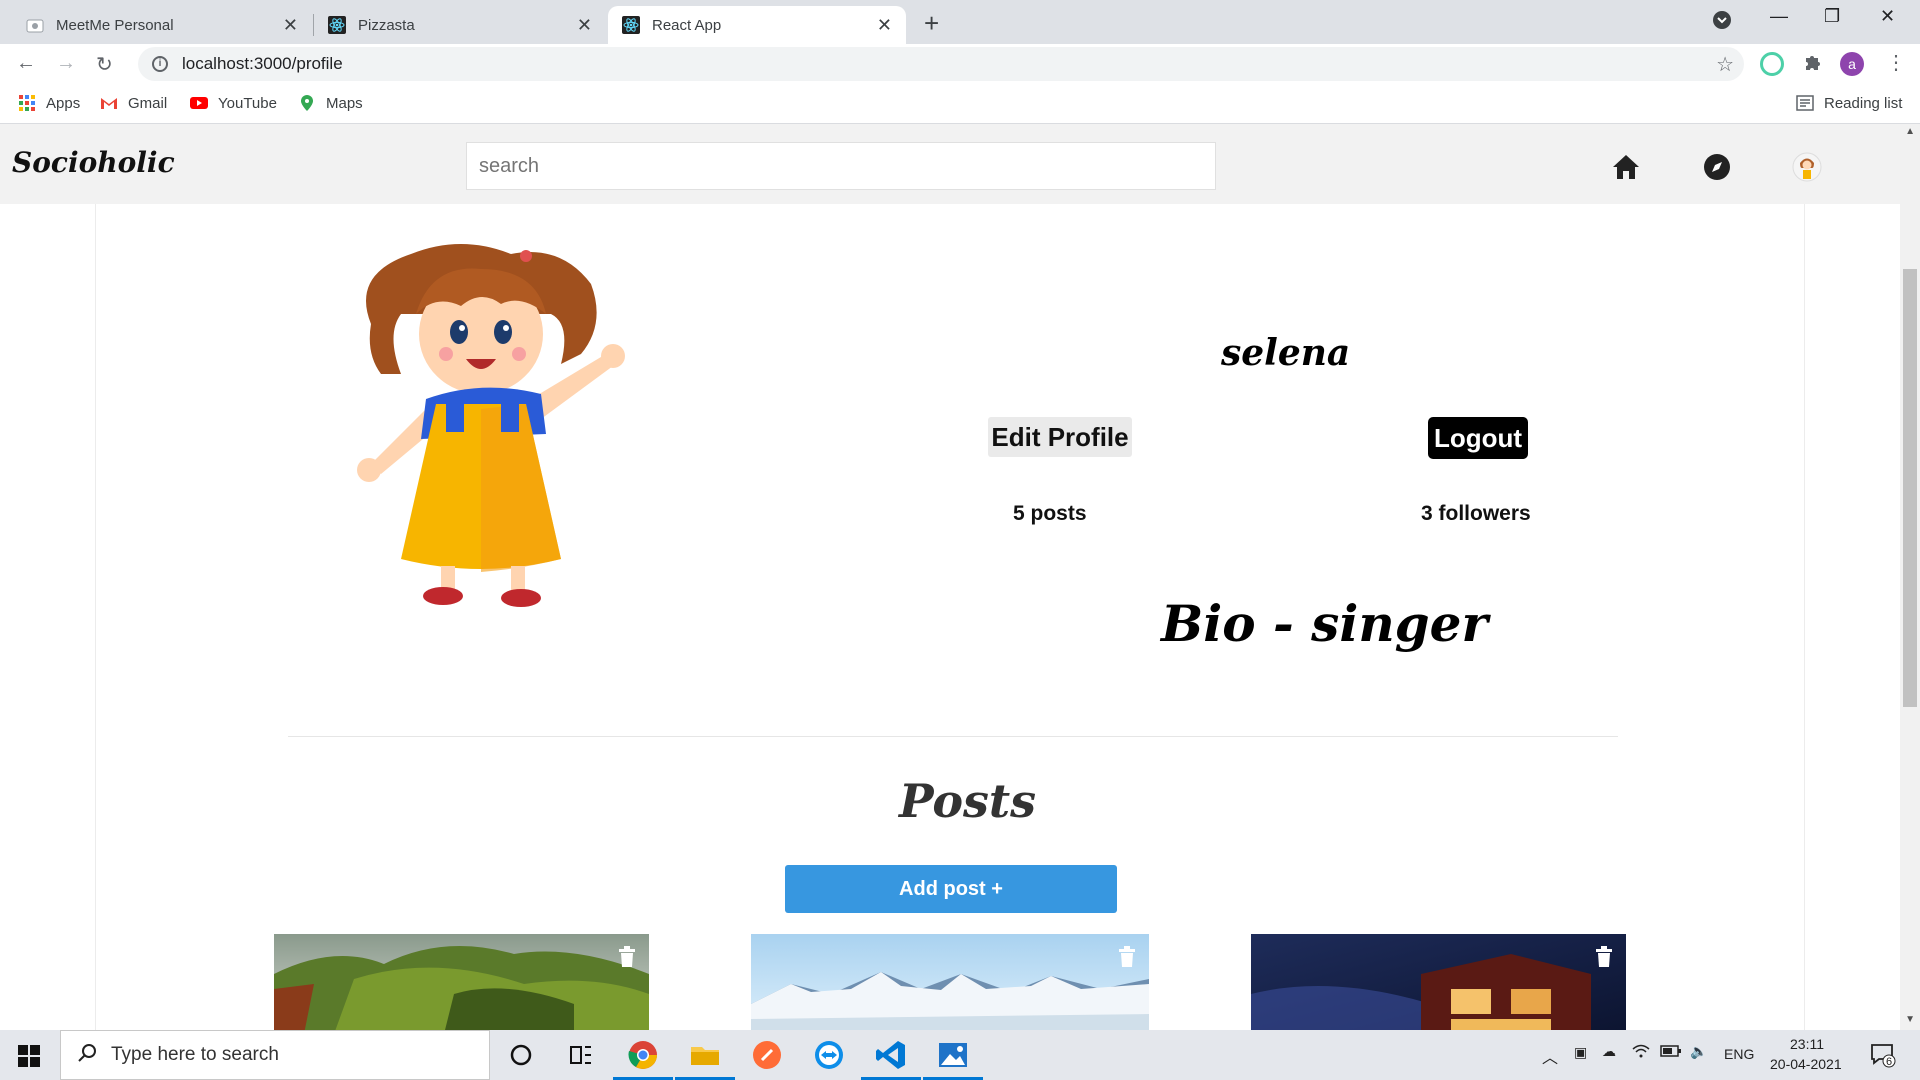 The image size is (1920, 1080). Describe the element at coordinates (1286, 353) in the screenshot. I see `profile-username: selena` at that location.